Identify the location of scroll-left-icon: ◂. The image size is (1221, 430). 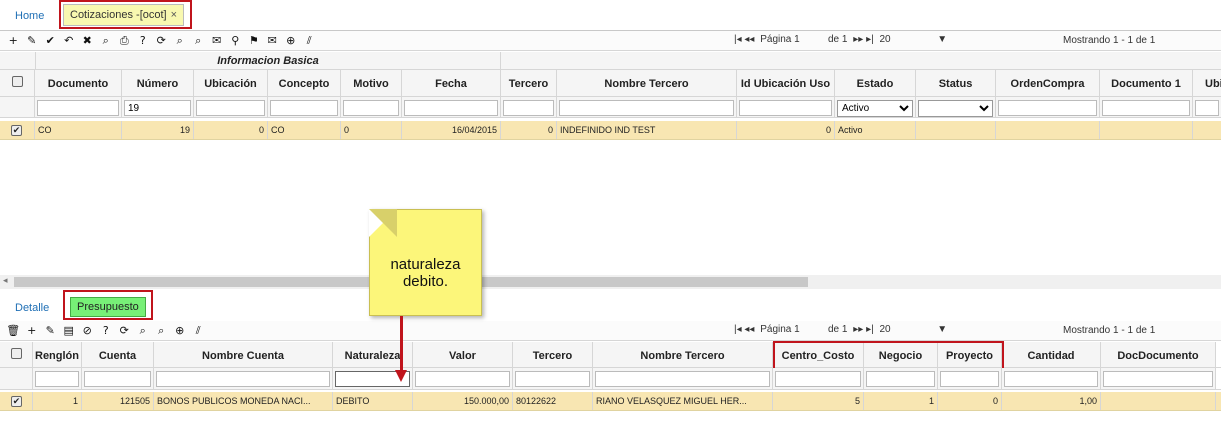
(5, 280).